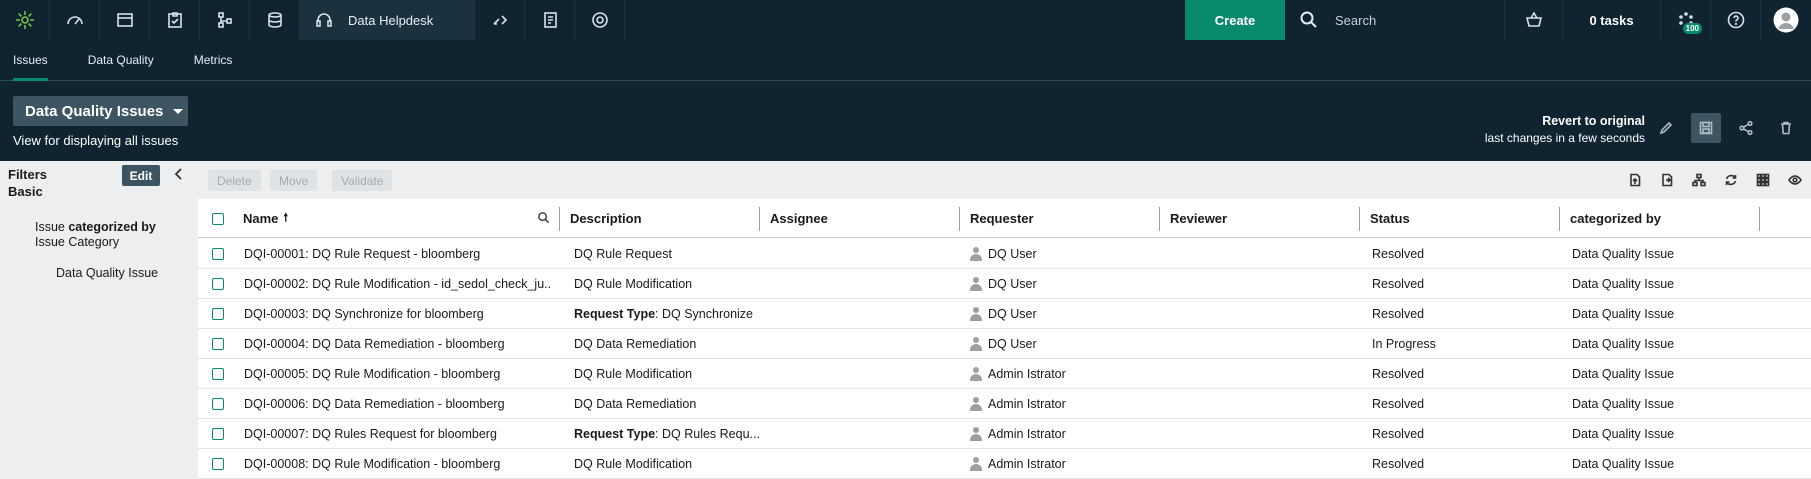  What do you see at coordinates (213, 60) in the screenshot?
I see `tab-metrics: Metrics` at bounding box center [213, 60].